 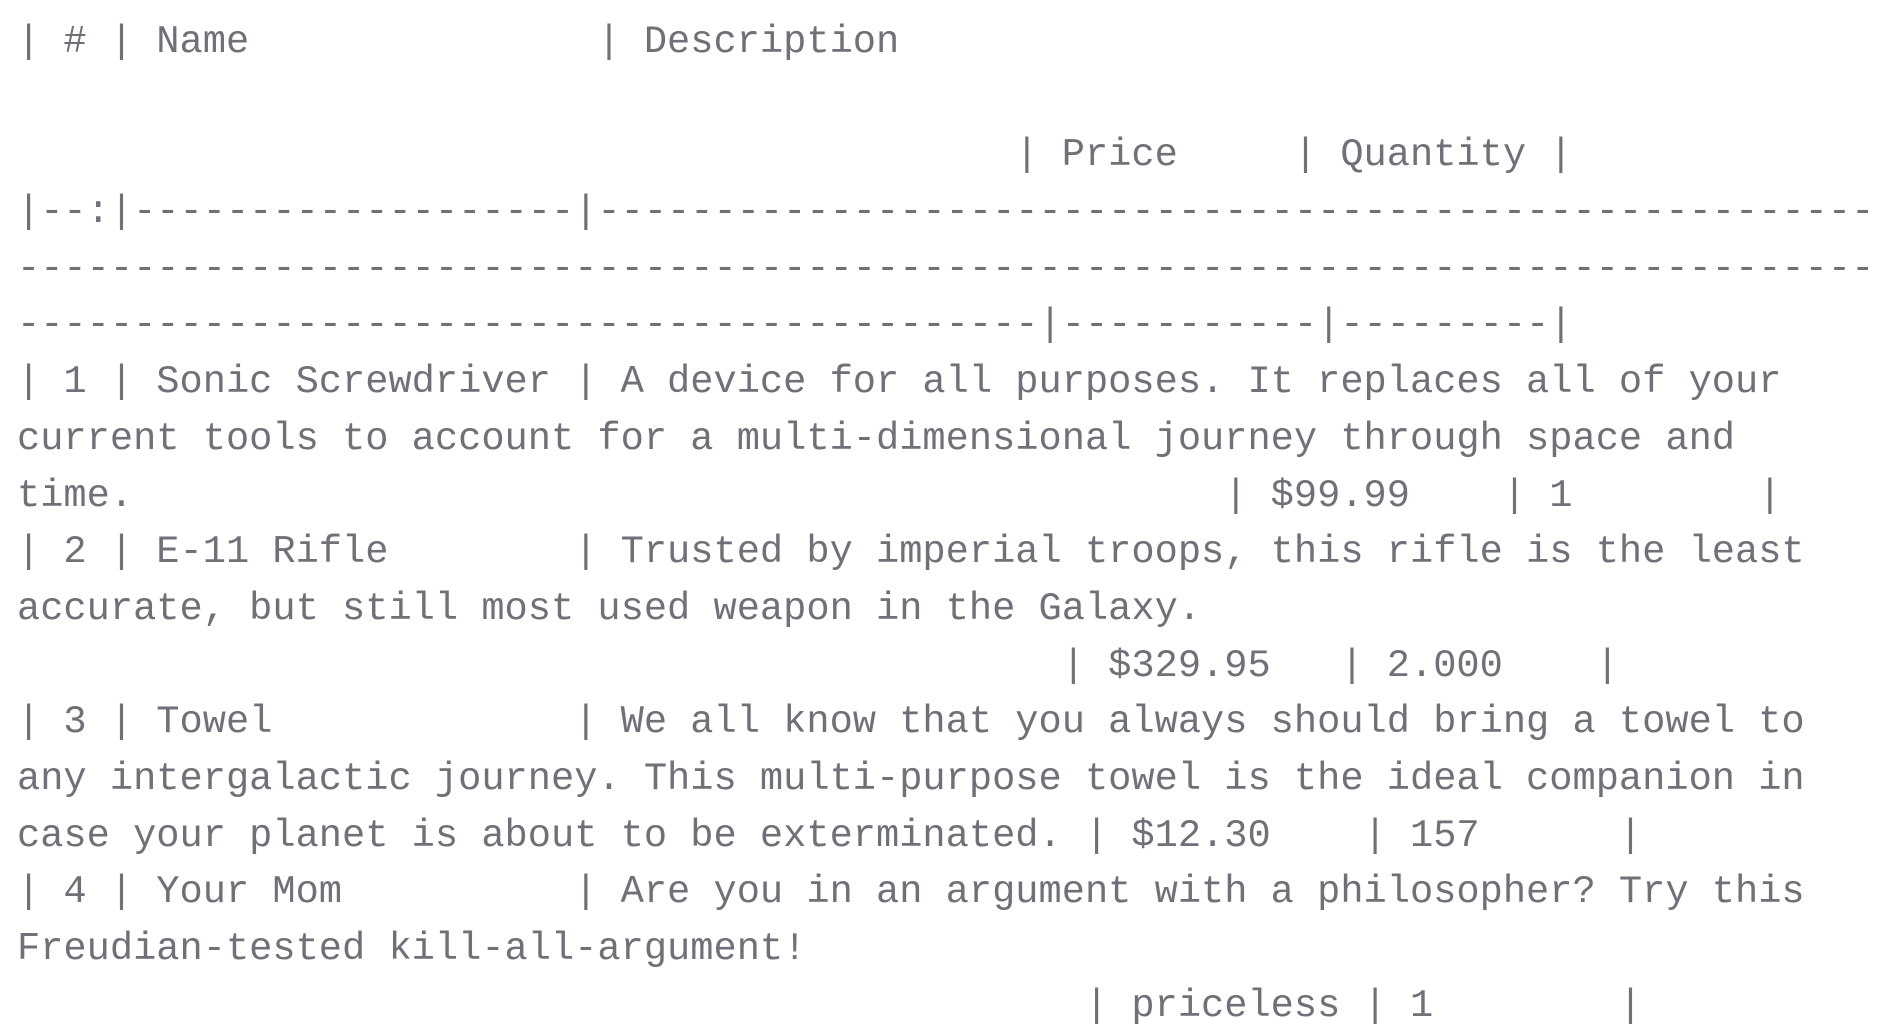 What do you see at coordinates (412, 949) in the screenshot?
I see `table-row-4-line-2: Freudian-tested kill-all-argument!` at bounding box center [412, 949].